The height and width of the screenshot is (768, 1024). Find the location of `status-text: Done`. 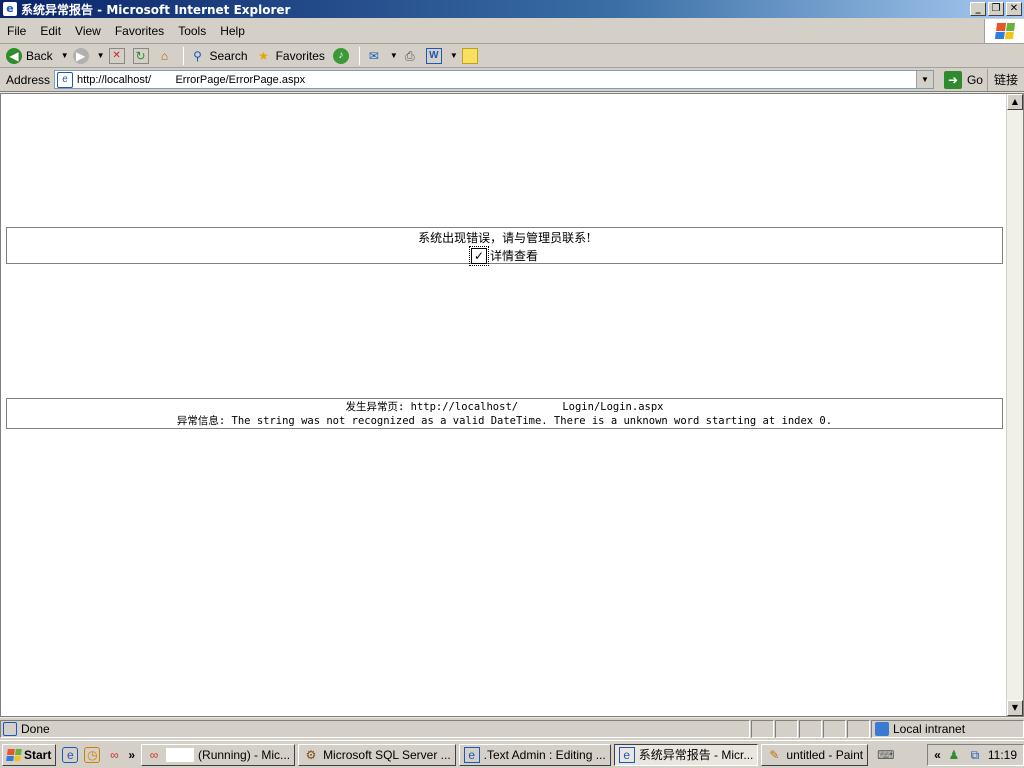

status-text: Done is located at coordinates (35, 729).